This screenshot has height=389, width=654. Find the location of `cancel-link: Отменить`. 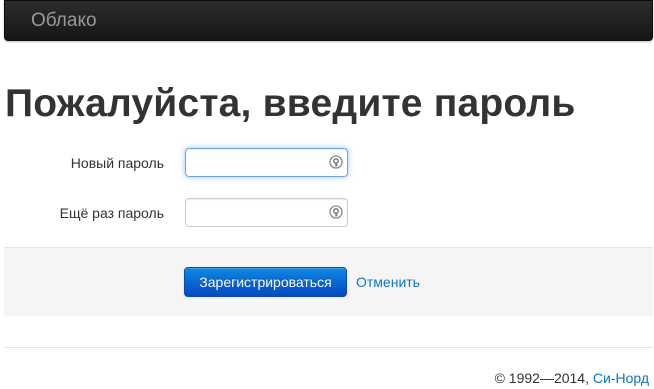

cancel-link: Отменить is located at coordinates (388, 282).